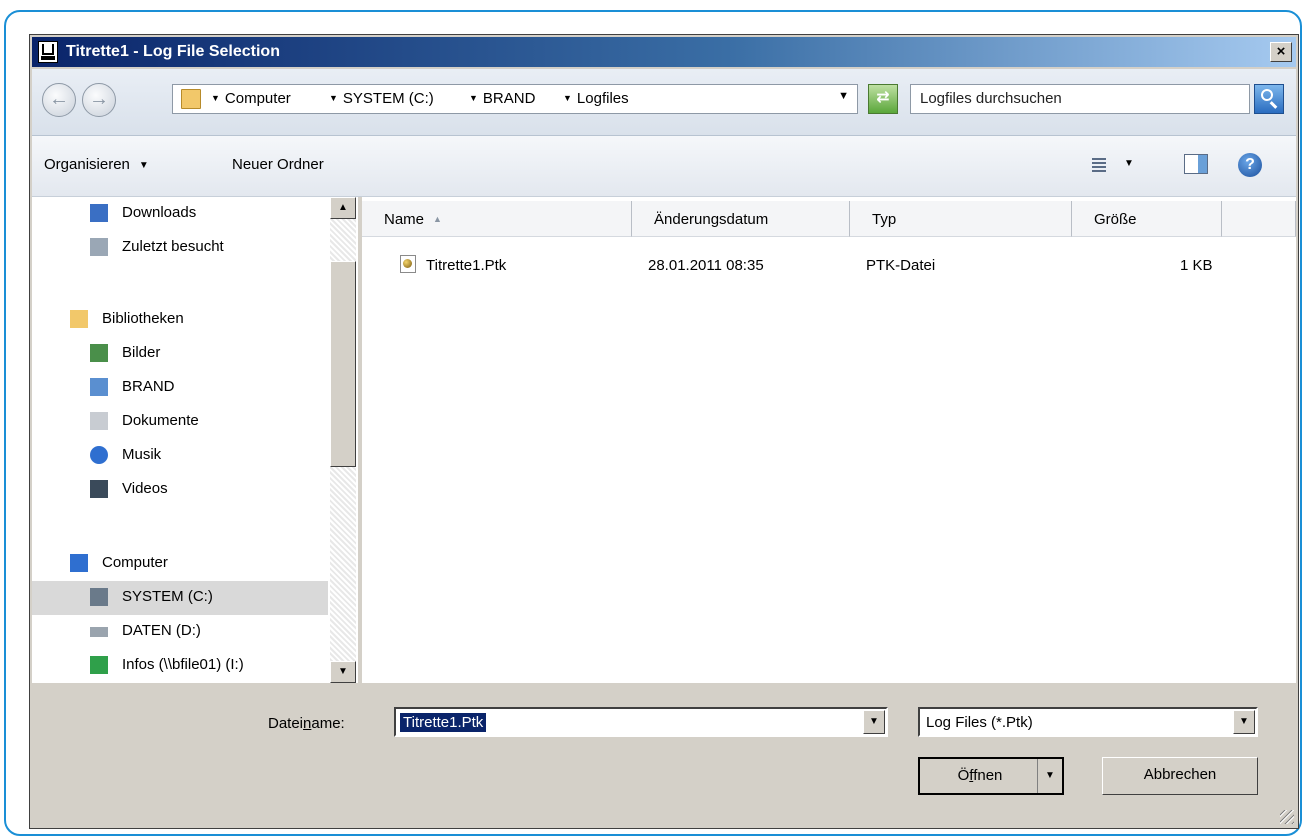 Image resolution: width=1308 pixels, height=839 pixels. Describe the element at coordinates (180, 388) in the screenshot. I see `sidebar-item-brand: BRAND` at that location.